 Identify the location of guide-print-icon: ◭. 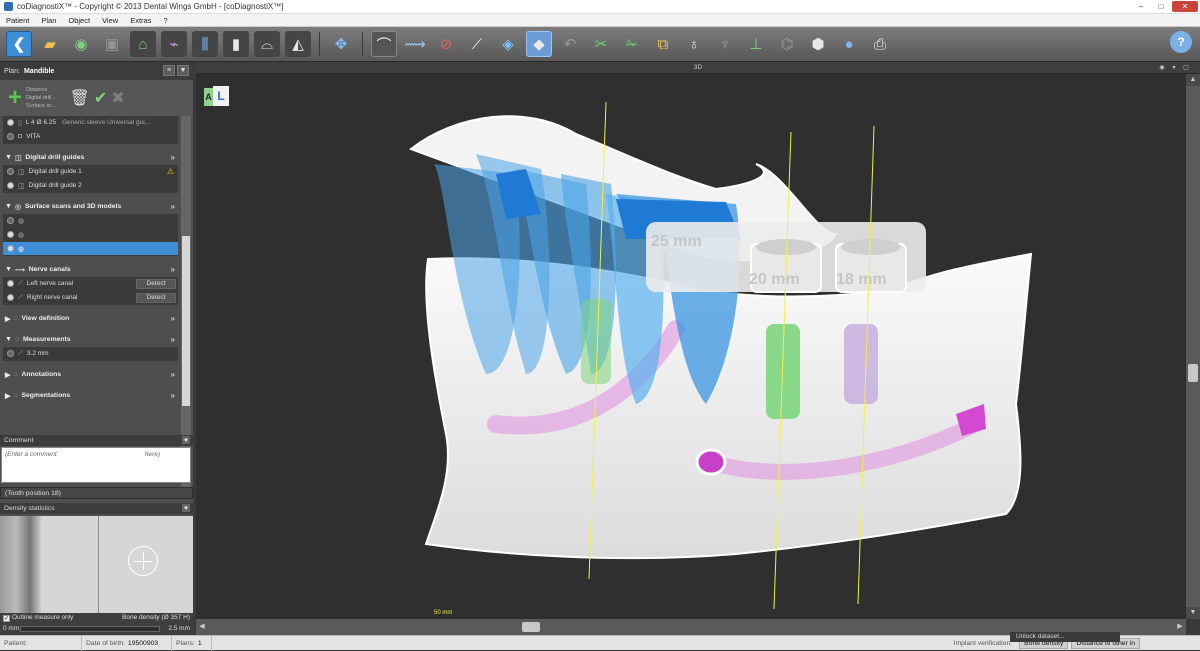
(298, 44).